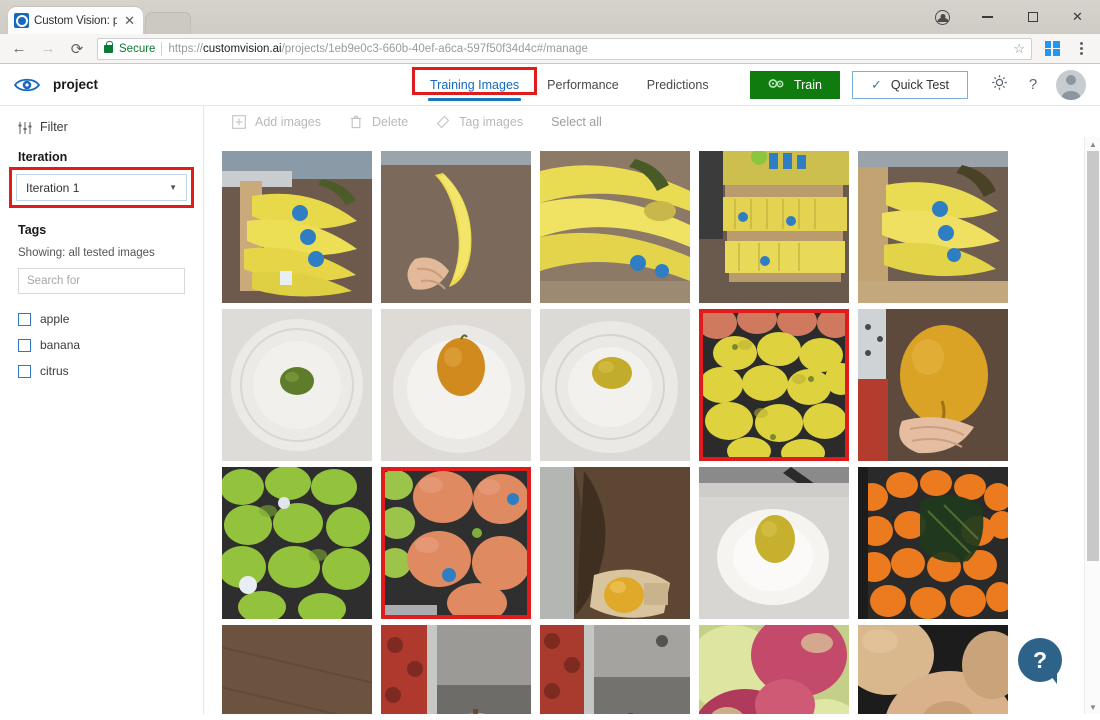 This screenshot has width=1100, height=720. Describe the element at coordinates (456, 543) in the screenshot. I see `image-cell-grapefruits-bin` at that location.